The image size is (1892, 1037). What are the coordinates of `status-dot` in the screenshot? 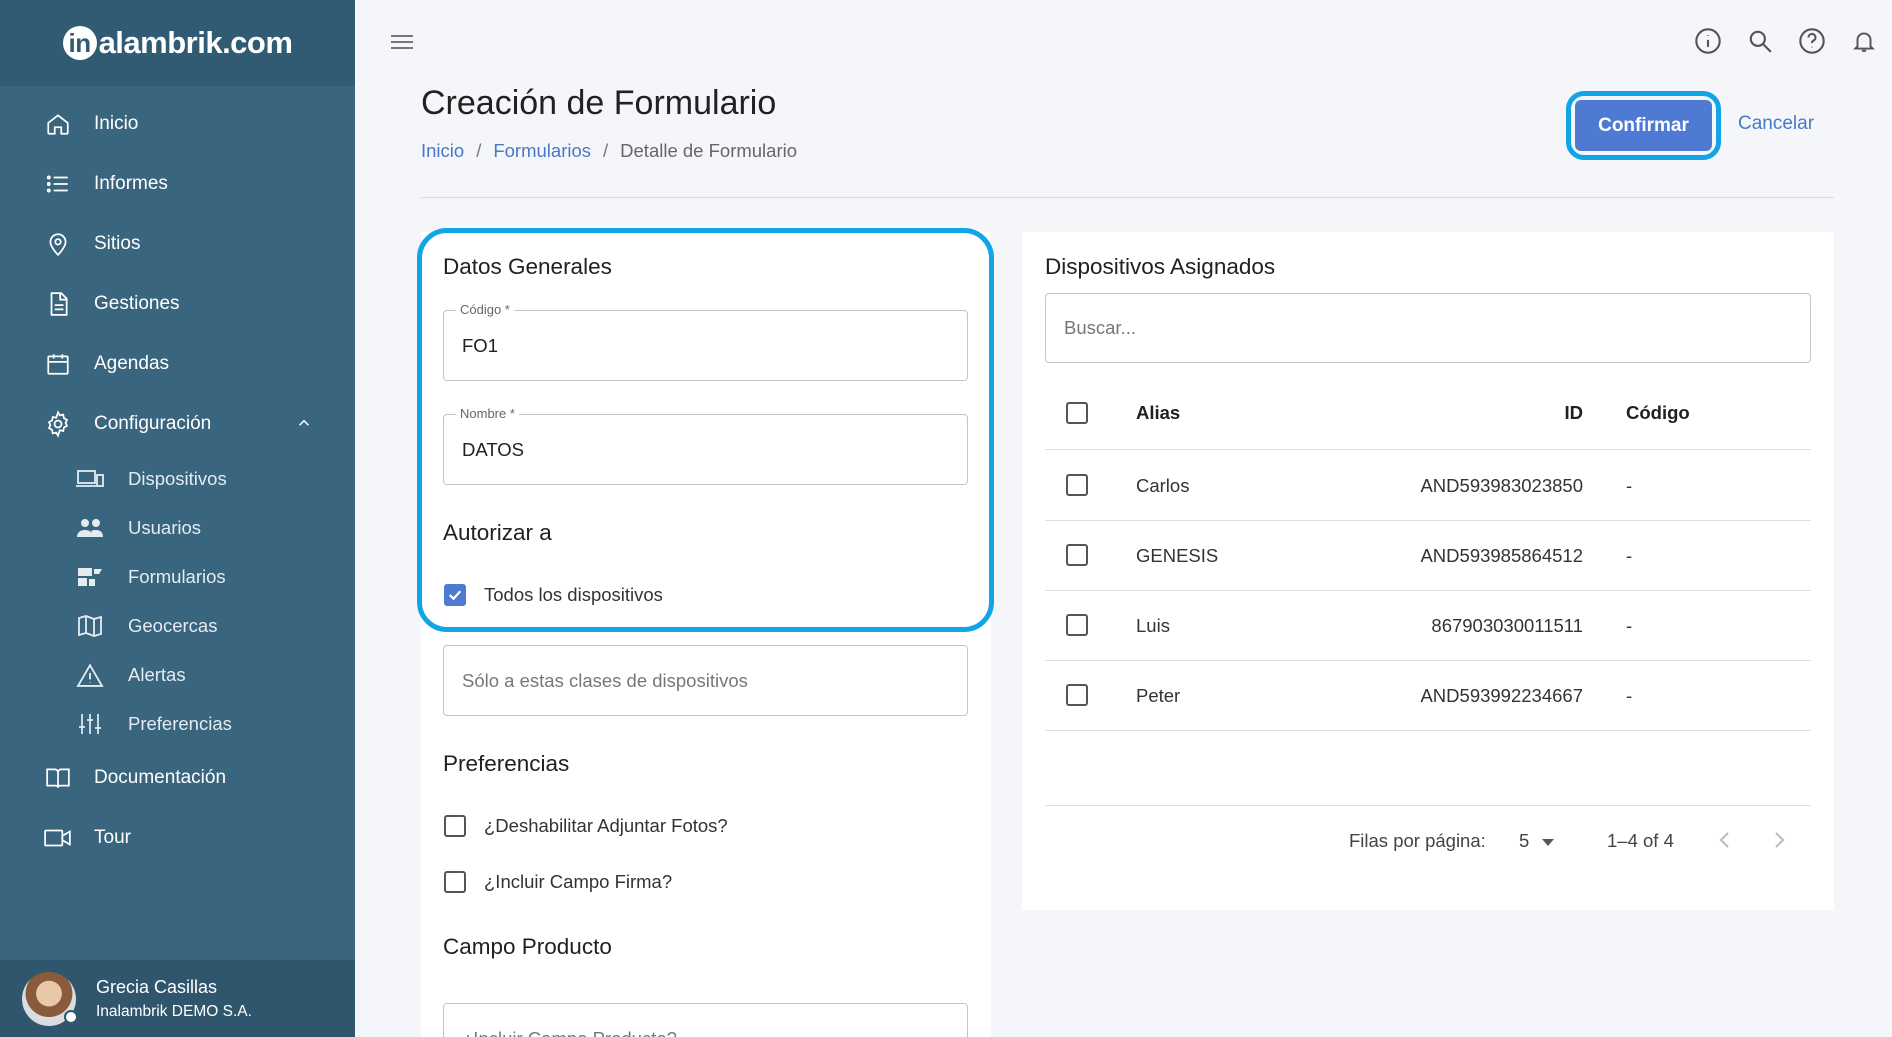 It's located at (71, 1016).